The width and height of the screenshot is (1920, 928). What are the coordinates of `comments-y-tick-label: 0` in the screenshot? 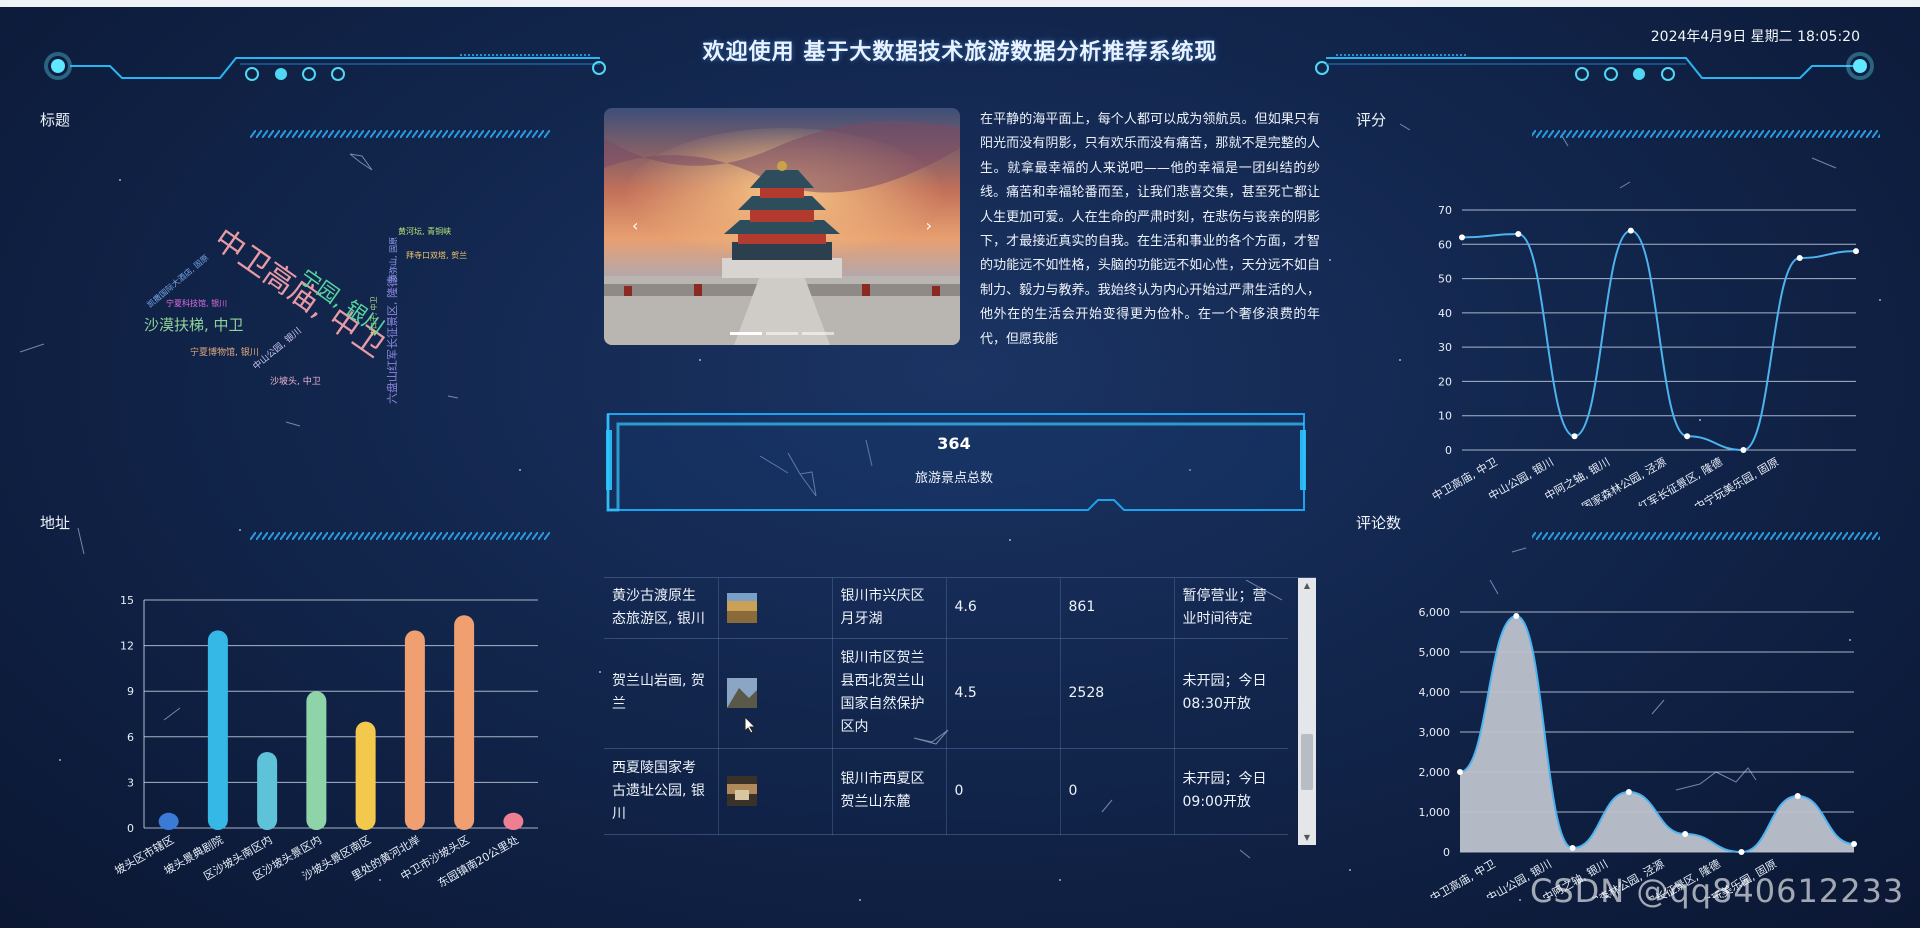 It's located at (1446, 852).